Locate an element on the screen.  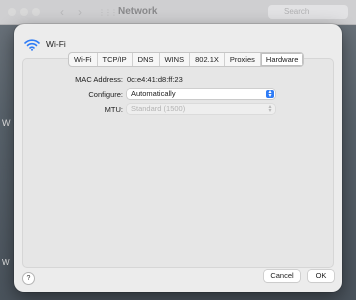
grid-view-icon: ⋮⋮⋮ is located at coordinates (108, 12).